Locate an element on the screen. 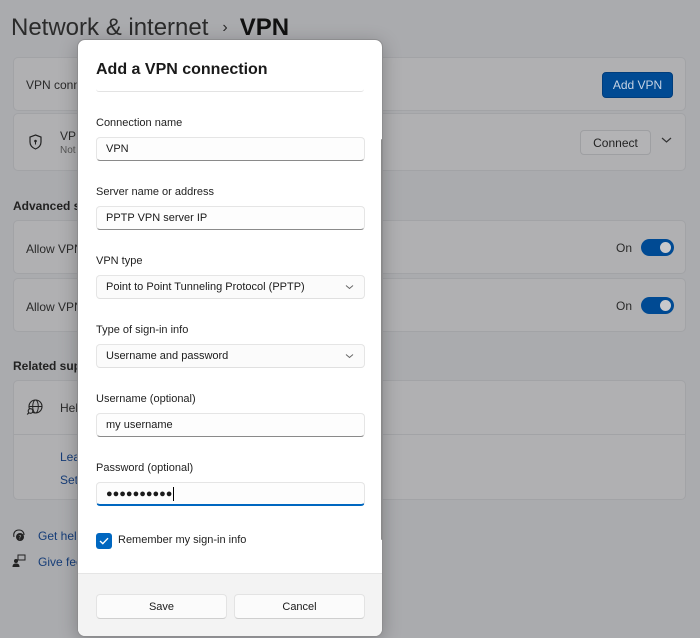 This screenshot has width=700, height=638. remember-signin-checkbox is located at coordinates (104, 541).